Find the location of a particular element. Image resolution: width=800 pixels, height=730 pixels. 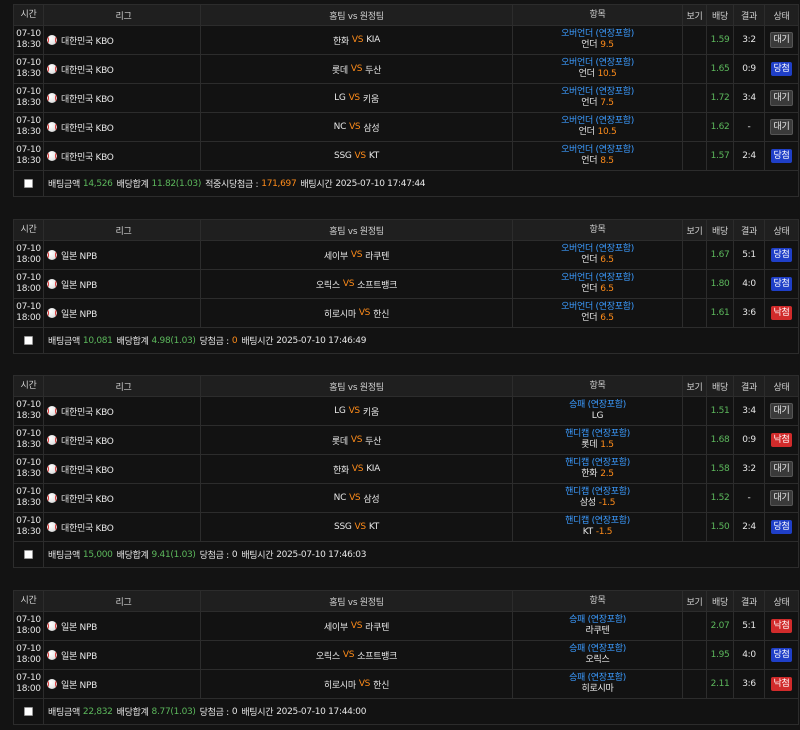

away-team: 라쿠텐 is located at coordinates (377, 627).